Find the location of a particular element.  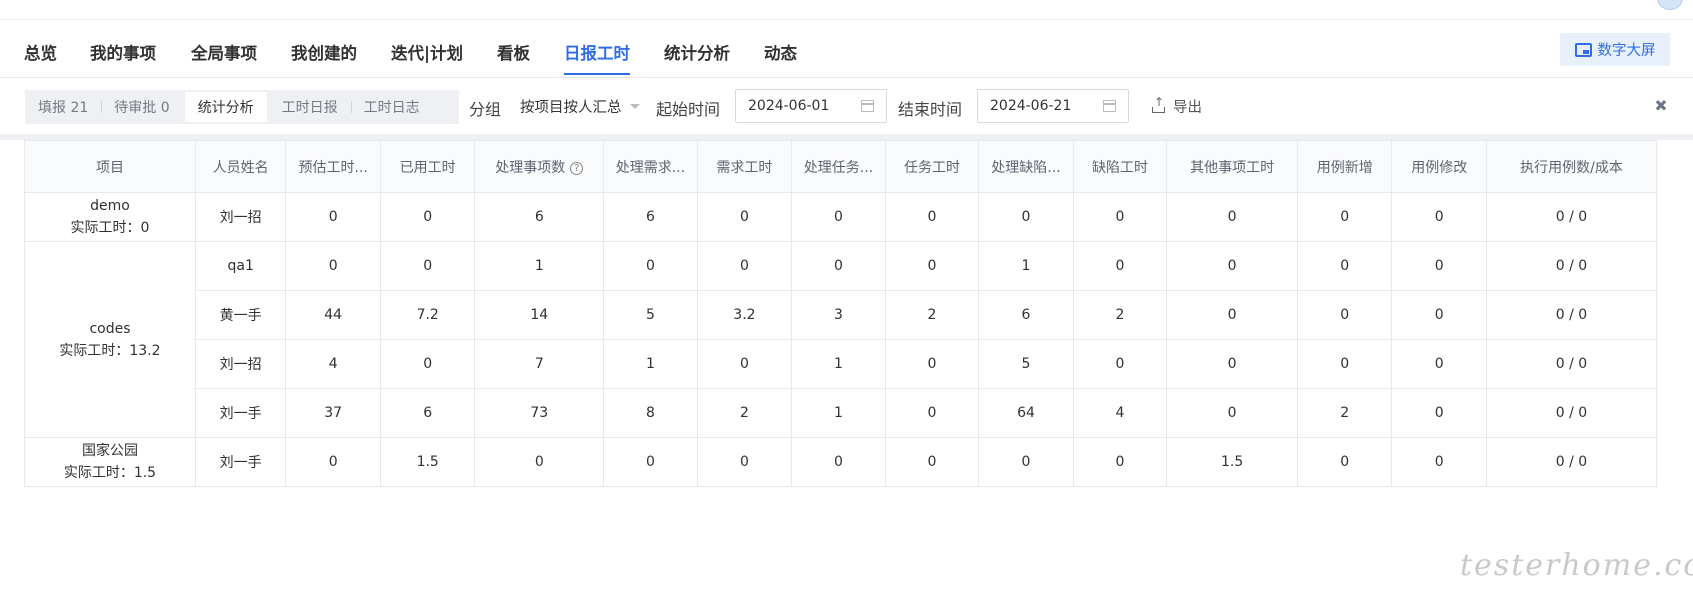

header-cases-executed-cost: 执行用例数/成本 is located at coordinates (1571, 166).